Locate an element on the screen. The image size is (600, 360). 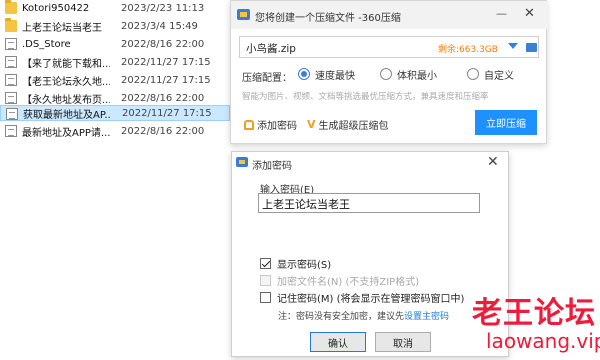
checkbox-label: 记住密码(M) (将会显示在管理密码窗口中) is located at coordinates (371, 299).